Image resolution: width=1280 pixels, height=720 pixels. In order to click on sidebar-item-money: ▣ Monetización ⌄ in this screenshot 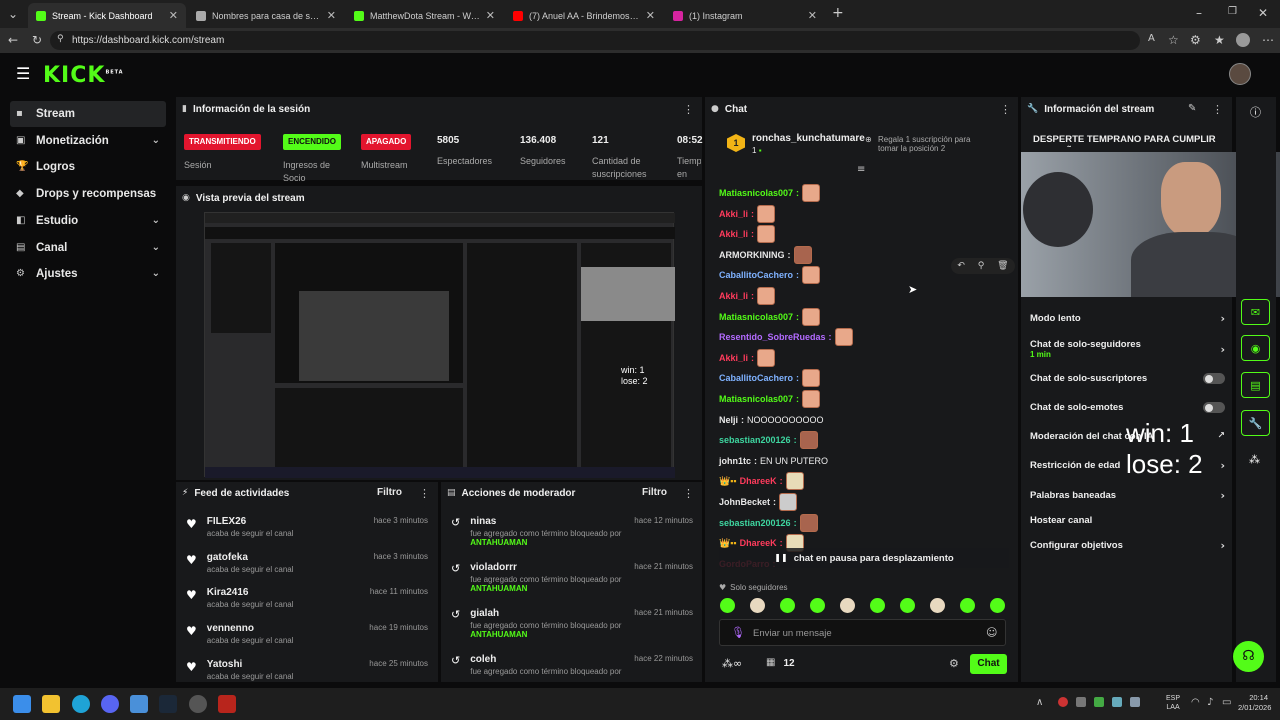, I will do `click(88, 141)`.